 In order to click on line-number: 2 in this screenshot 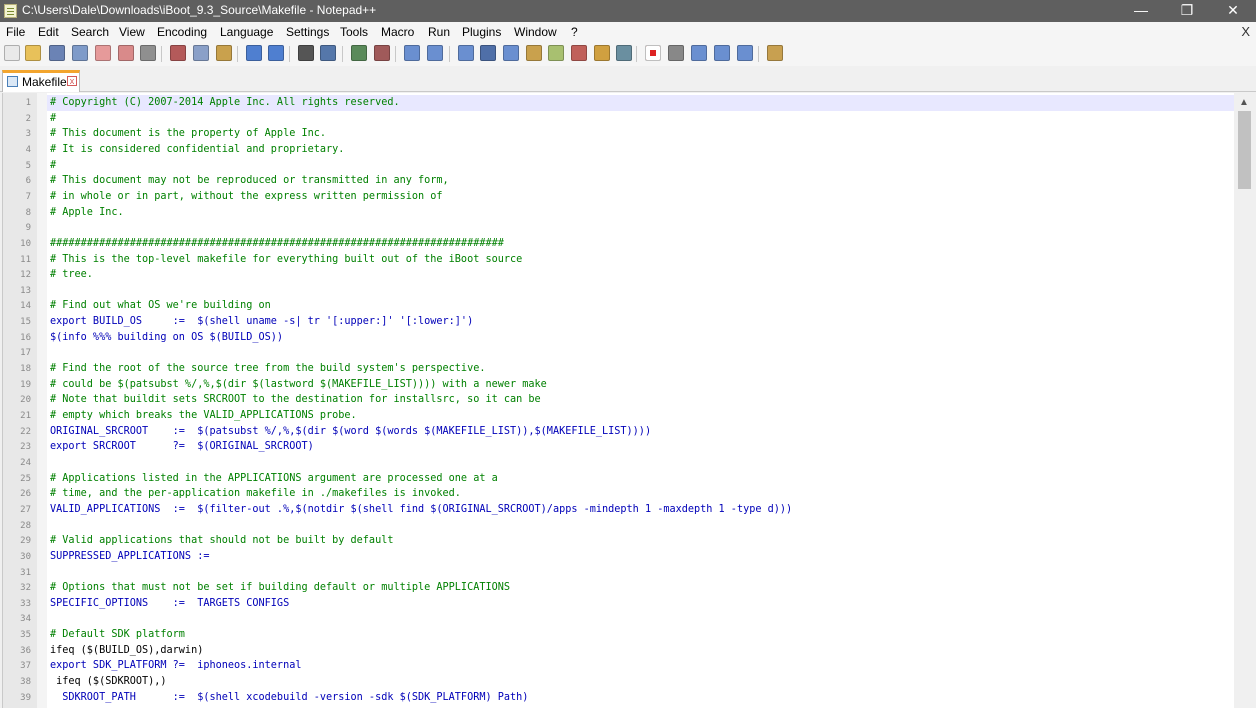, I will do `click(28, 118)`.